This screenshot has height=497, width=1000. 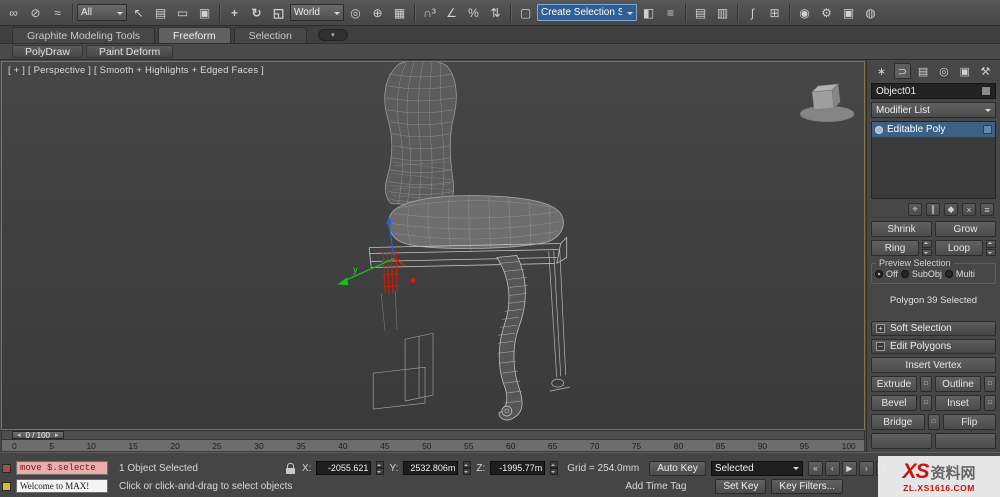 What do you see at coordinates (991, 248) in the screenshot?
I see `loop-spinner` at bounding box center [991, 248].